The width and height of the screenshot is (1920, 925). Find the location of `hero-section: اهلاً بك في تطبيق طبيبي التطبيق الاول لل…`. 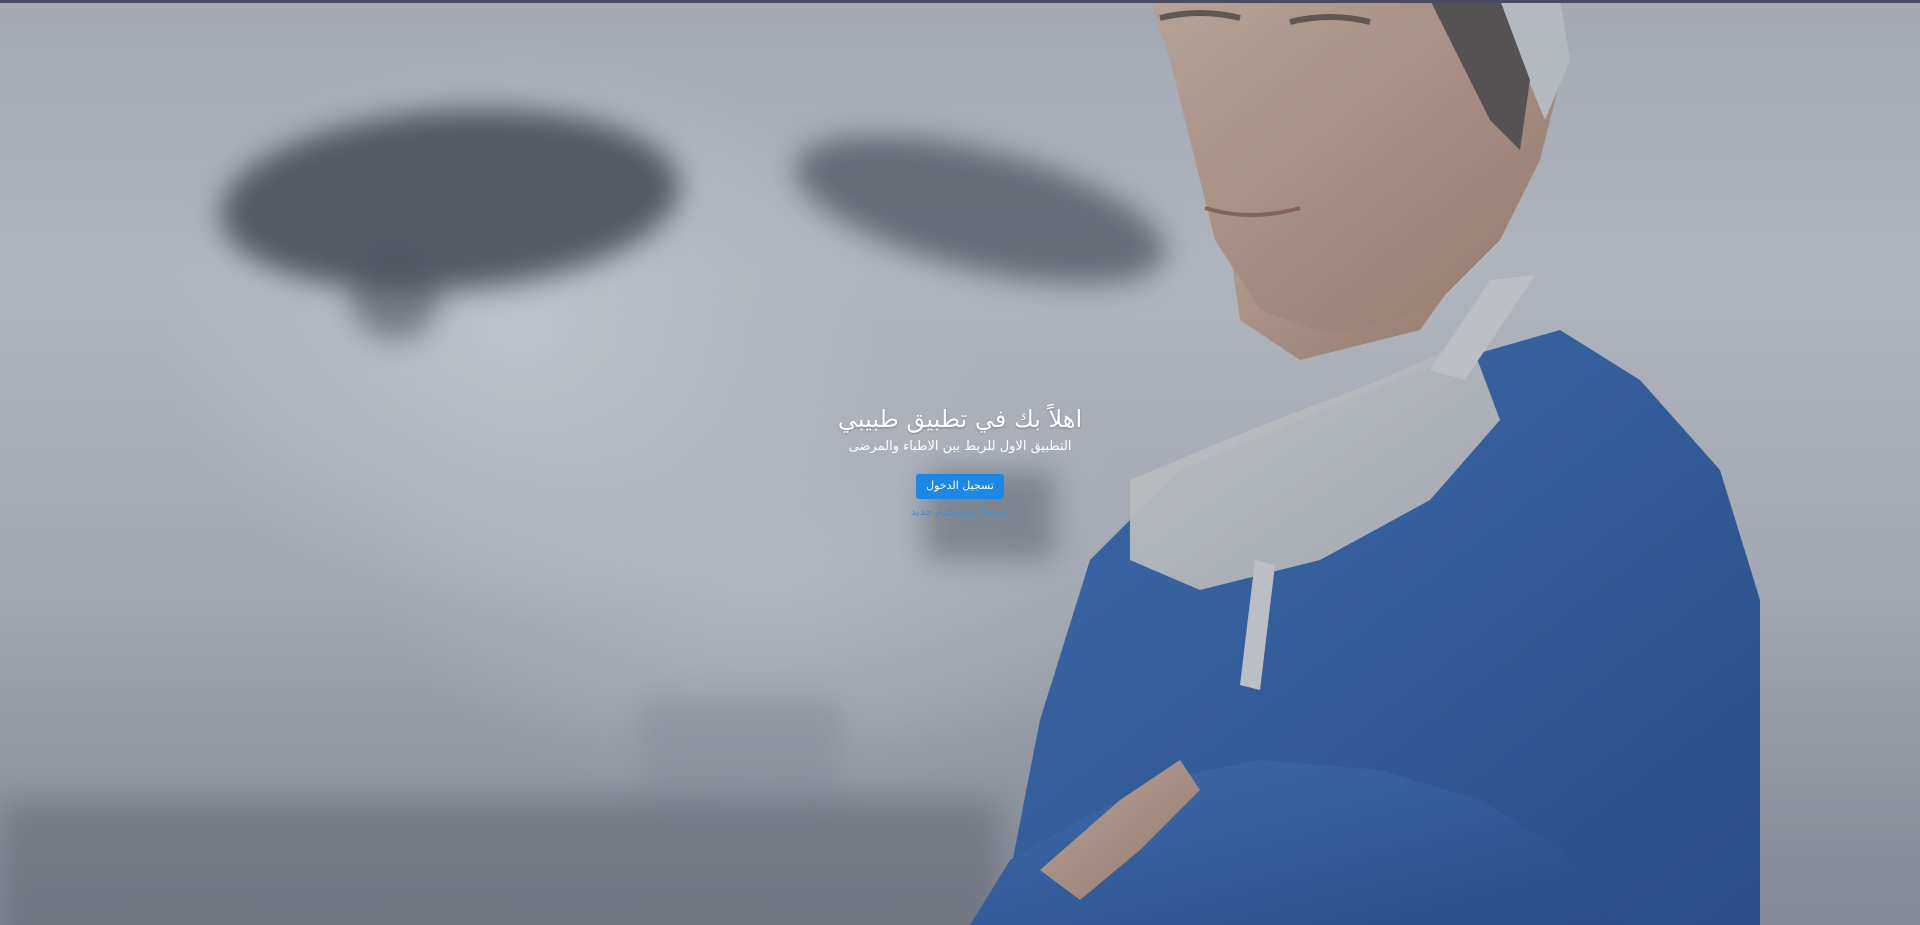

hero-section: اهلاً بك في تطبيق طبيبي التطبيق الاول لل… is located at coordinates (960, 460).